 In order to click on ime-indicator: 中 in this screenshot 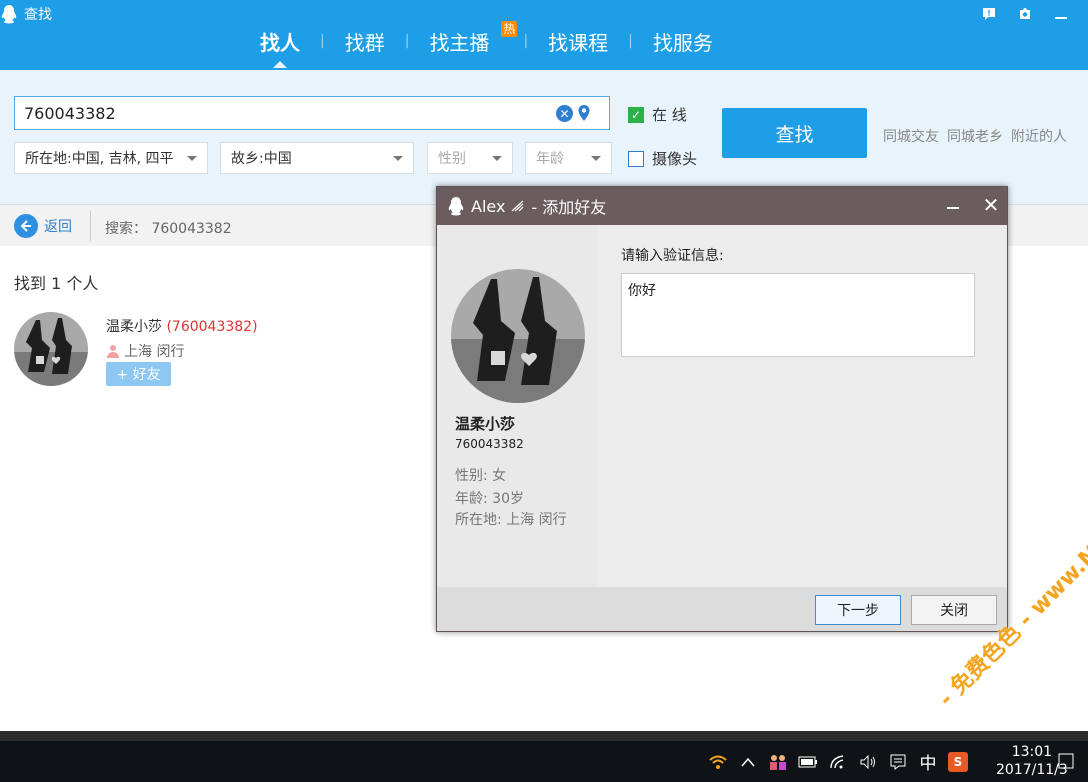, I will do `click(928, 763)`.